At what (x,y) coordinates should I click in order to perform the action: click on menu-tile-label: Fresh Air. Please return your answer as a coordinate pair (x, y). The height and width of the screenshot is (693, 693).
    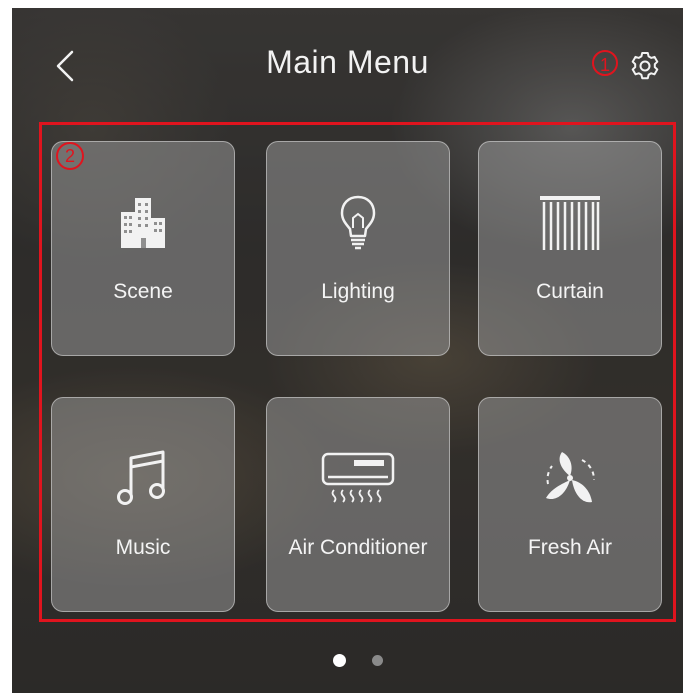
    Looking at the image, I should click on (570, 547).